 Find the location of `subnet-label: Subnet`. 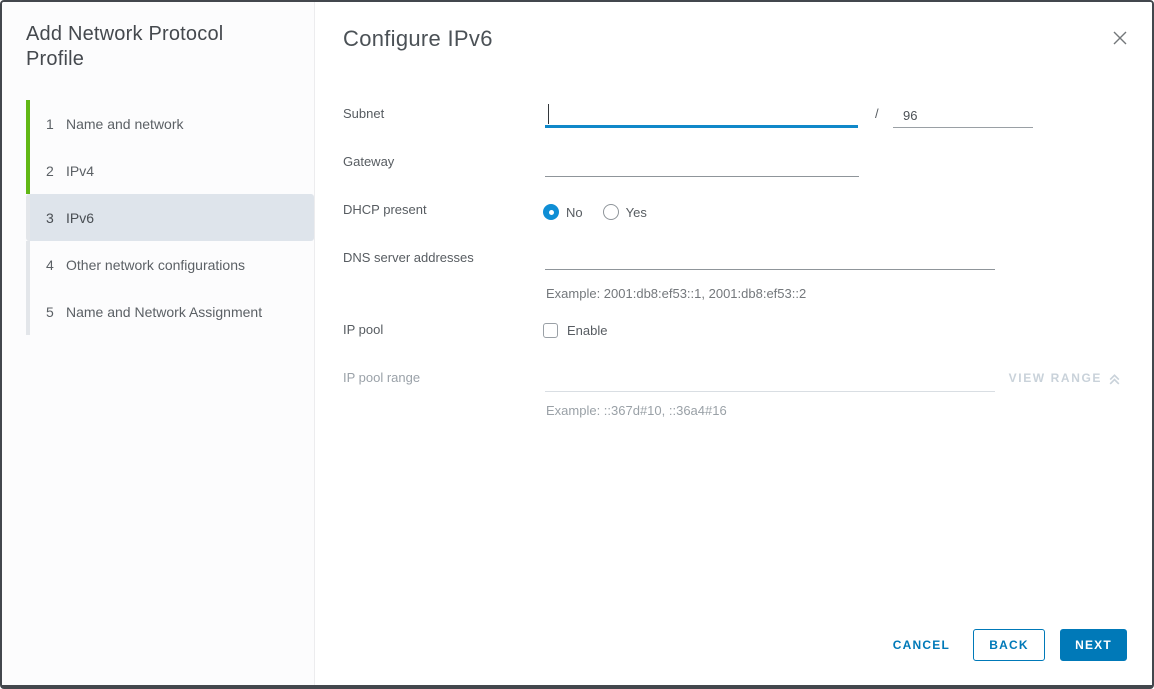

subnet-label: Subnet is located at coordinates (364, 113).